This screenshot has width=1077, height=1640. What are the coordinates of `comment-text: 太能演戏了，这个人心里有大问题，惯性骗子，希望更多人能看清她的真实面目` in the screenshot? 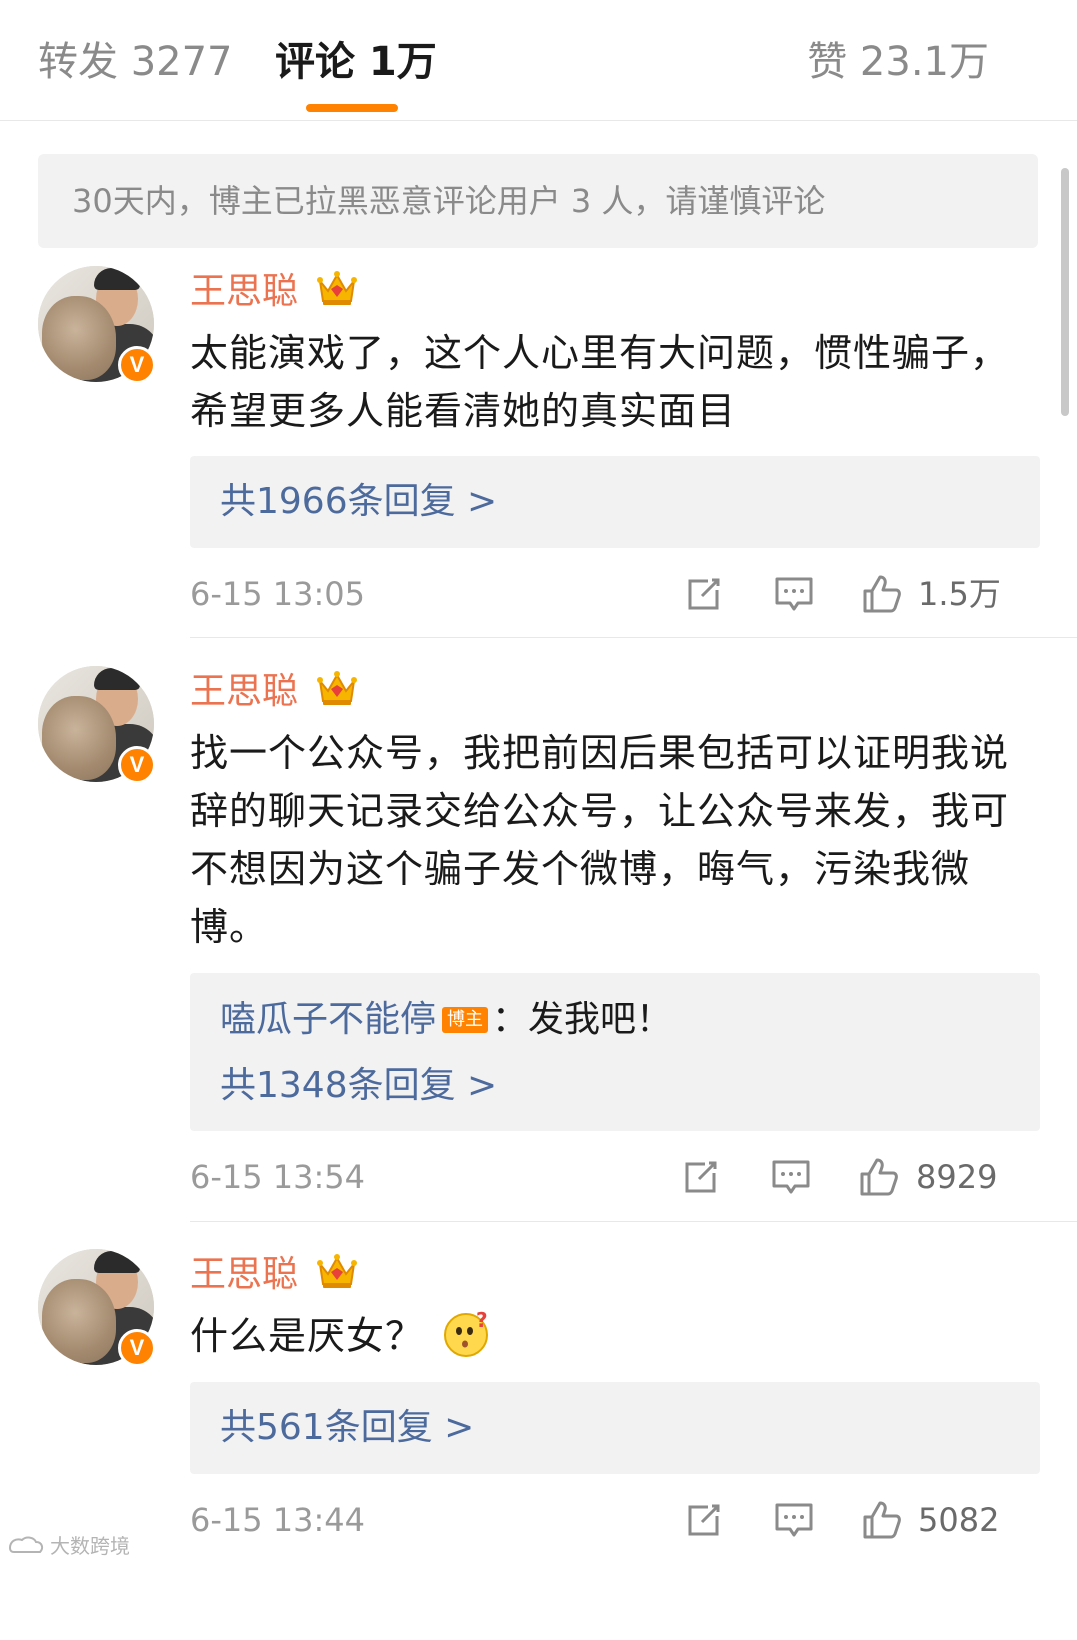 It's located at (600, 382).